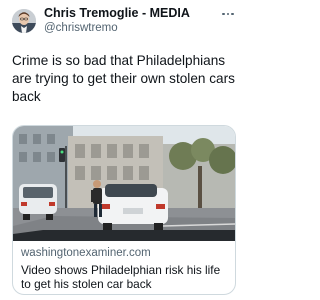 The height and width of the screenshot is (300, 320). I want to click on author-handle: @chriswtremo, so click(81, 28).